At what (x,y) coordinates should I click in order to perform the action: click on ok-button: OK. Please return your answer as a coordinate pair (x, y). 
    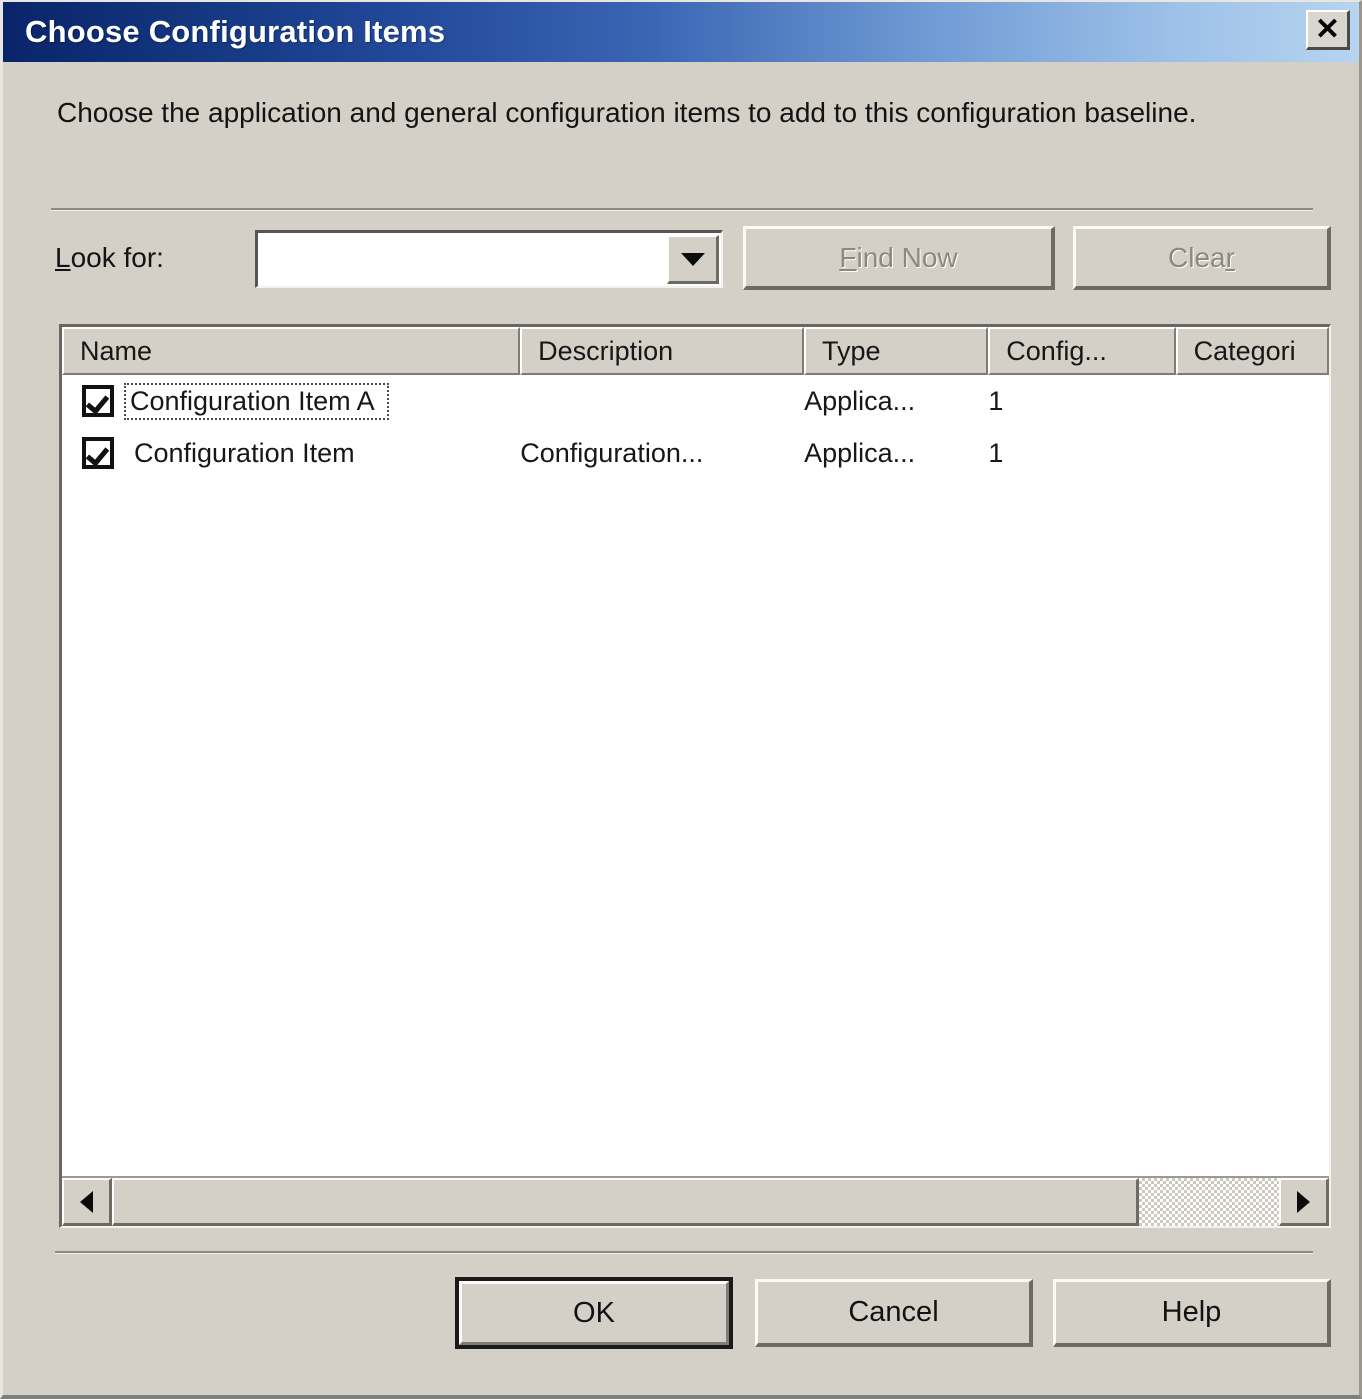
    Looking at the image, I should click on (594, 1313).